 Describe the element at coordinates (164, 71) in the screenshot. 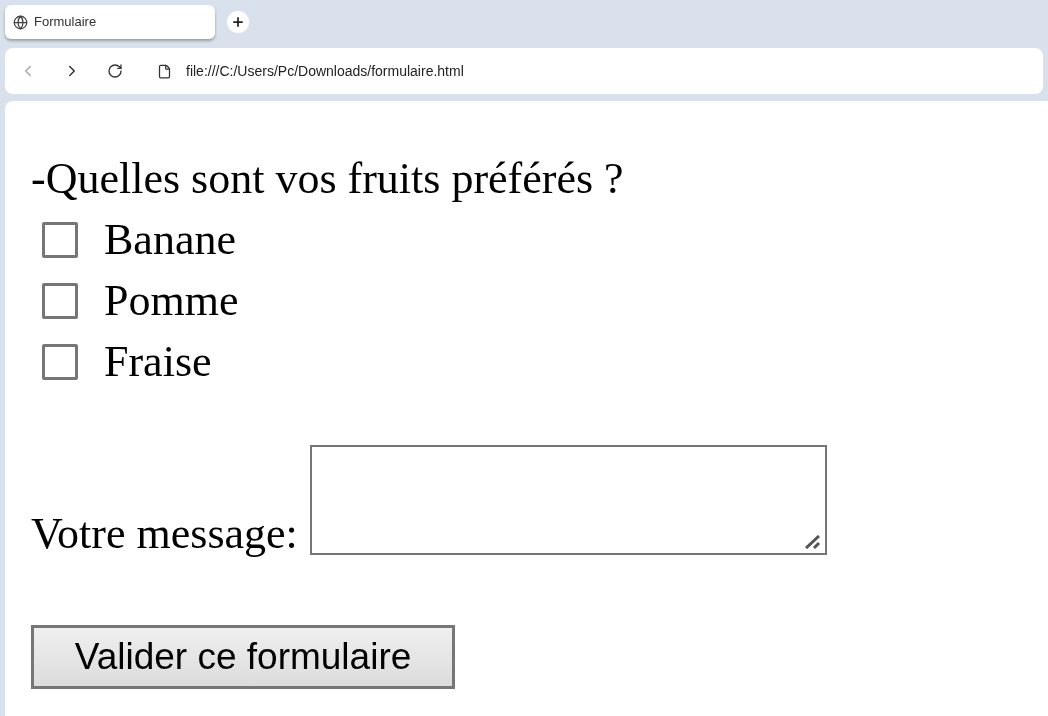

I see `file-icon` at that location.